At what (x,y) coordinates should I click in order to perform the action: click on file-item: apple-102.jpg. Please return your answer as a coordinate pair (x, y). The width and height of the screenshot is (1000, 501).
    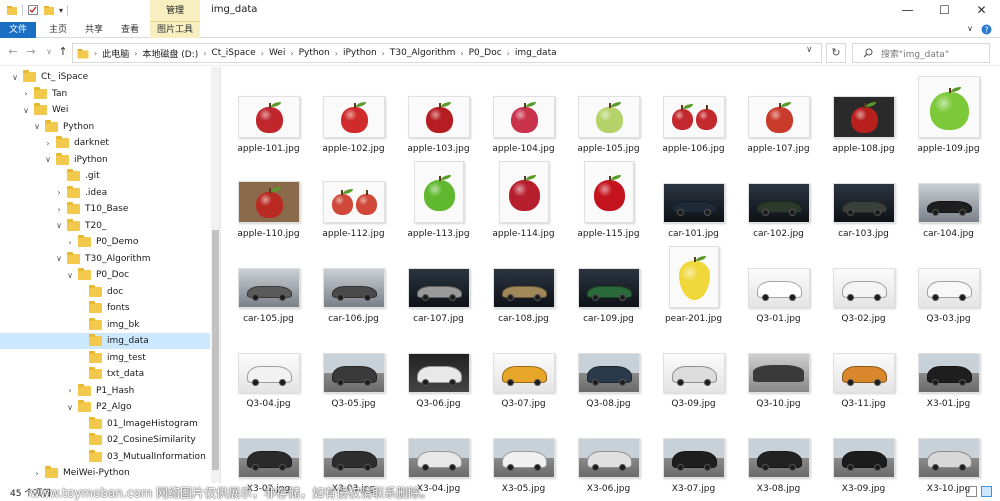
    Looking at the image, I should click on (353, 113).